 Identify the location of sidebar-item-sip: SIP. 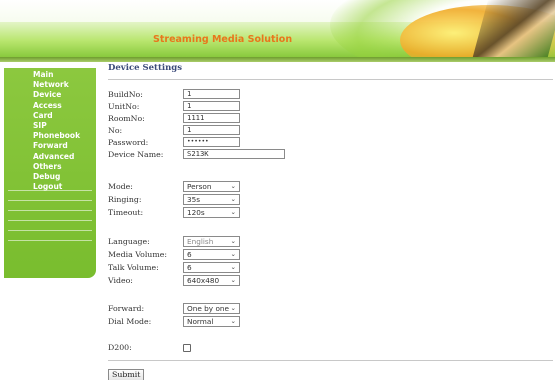
(50, 126).